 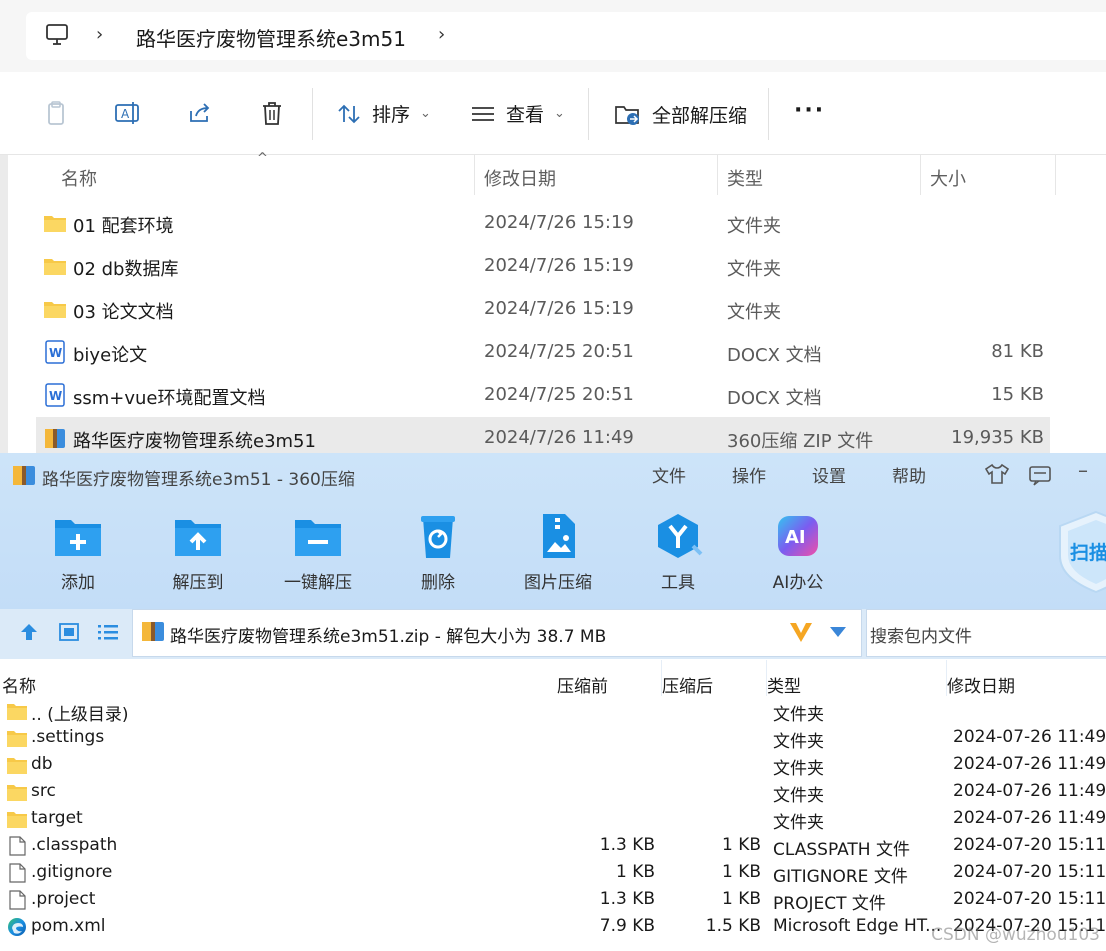 I want to click on menu-operation: 操作, so click(x=749, y=474).